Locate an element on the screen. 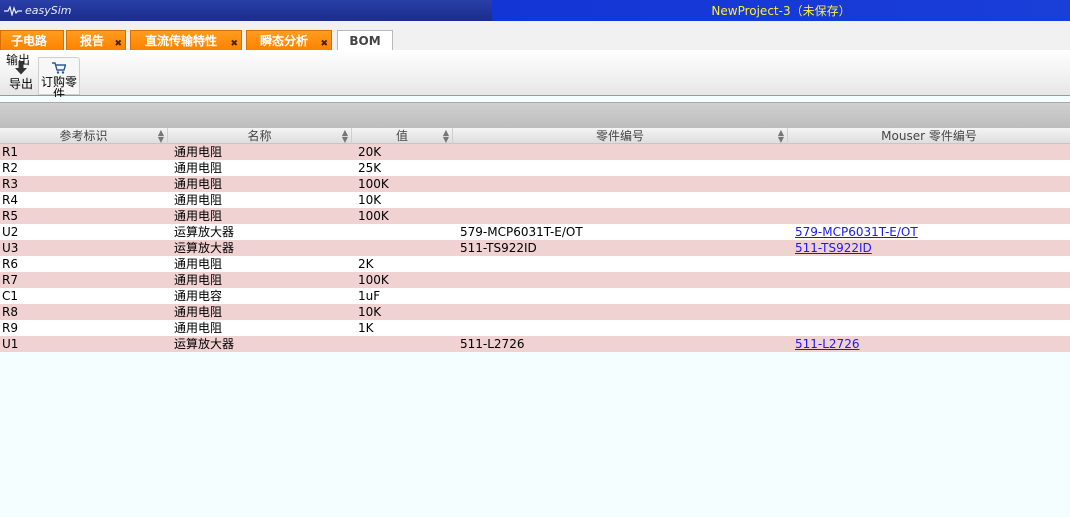  table-row: R5 通用电阻 100K is located at coordinates (535, 216).